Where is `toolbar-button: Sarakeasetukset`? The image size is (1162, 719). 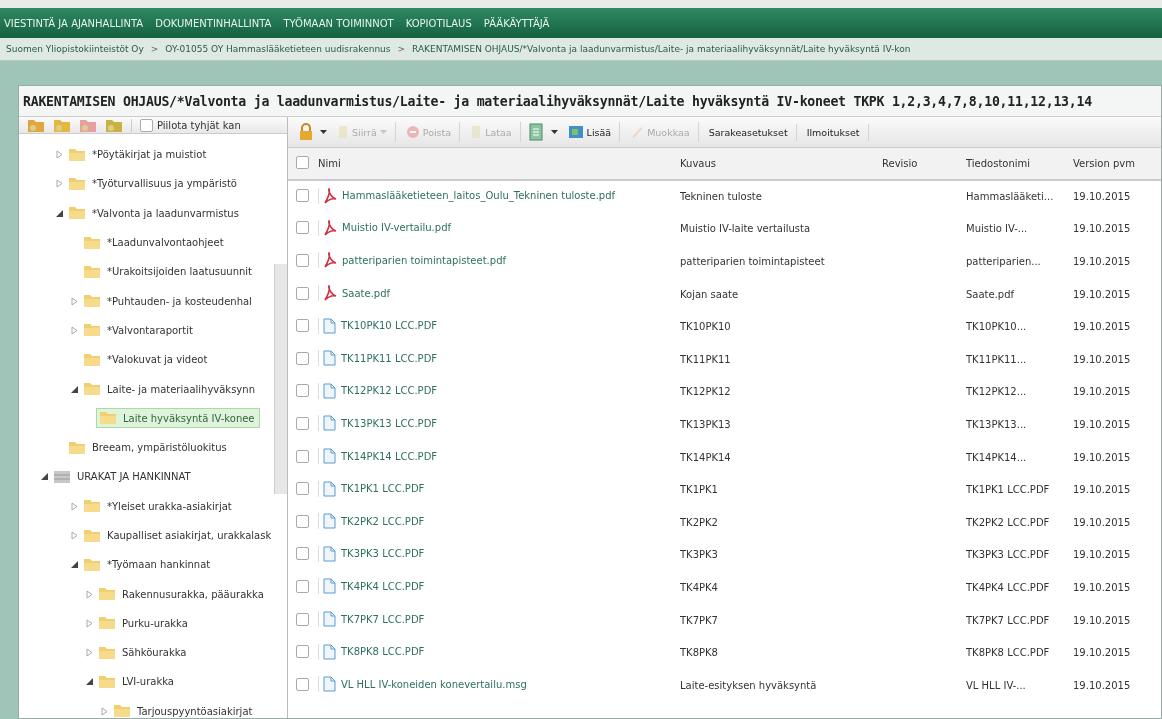 toolbar-button: Sarakeasetukset is located at coordinates (750, 132).